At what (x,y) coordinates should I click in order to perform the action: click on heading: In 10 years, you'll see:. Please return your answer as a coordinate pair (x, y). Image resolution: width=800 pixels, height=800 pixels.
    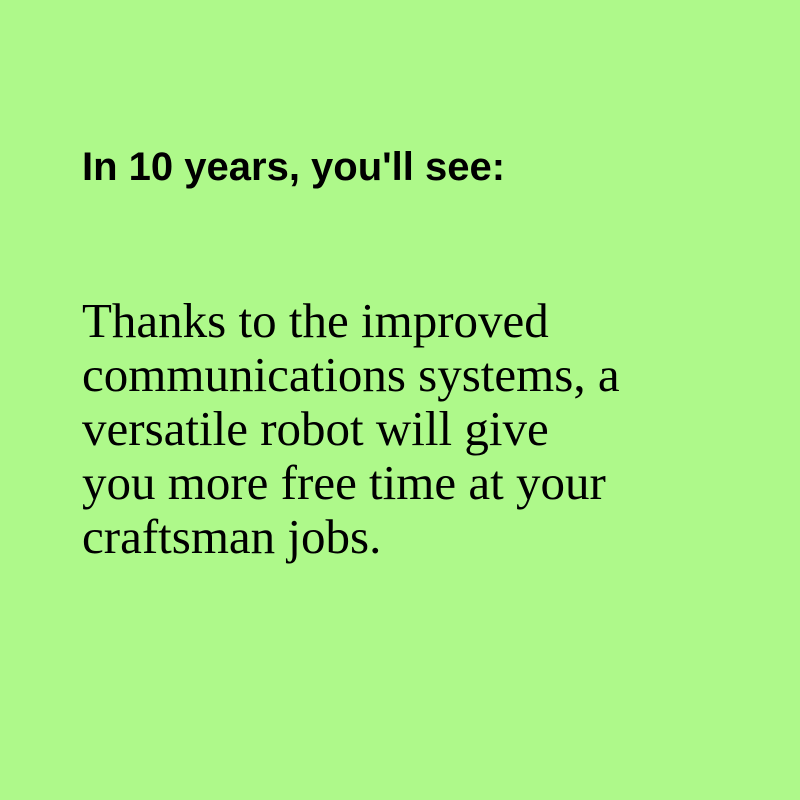
    Looking at the image, I should click on (294, 167).